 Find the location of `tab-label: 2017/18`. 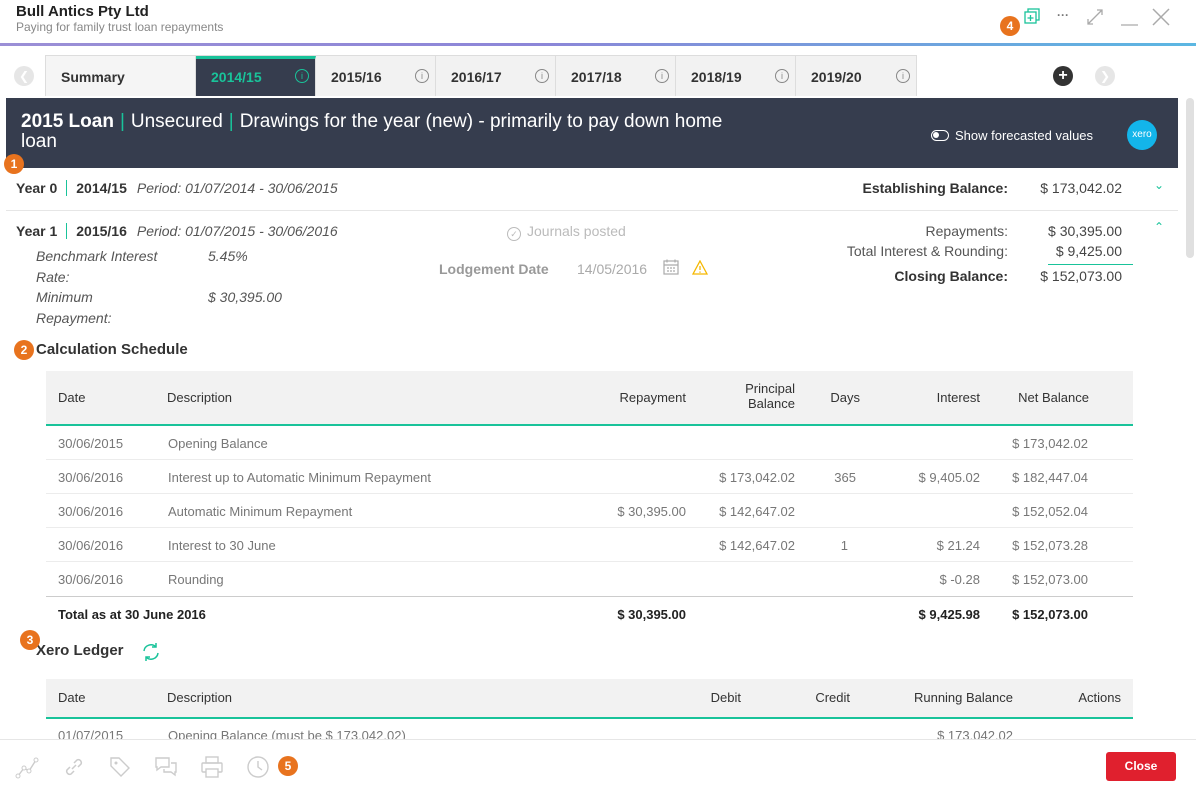

tab-label: 2017/18 is located at coordinates (596, 77).